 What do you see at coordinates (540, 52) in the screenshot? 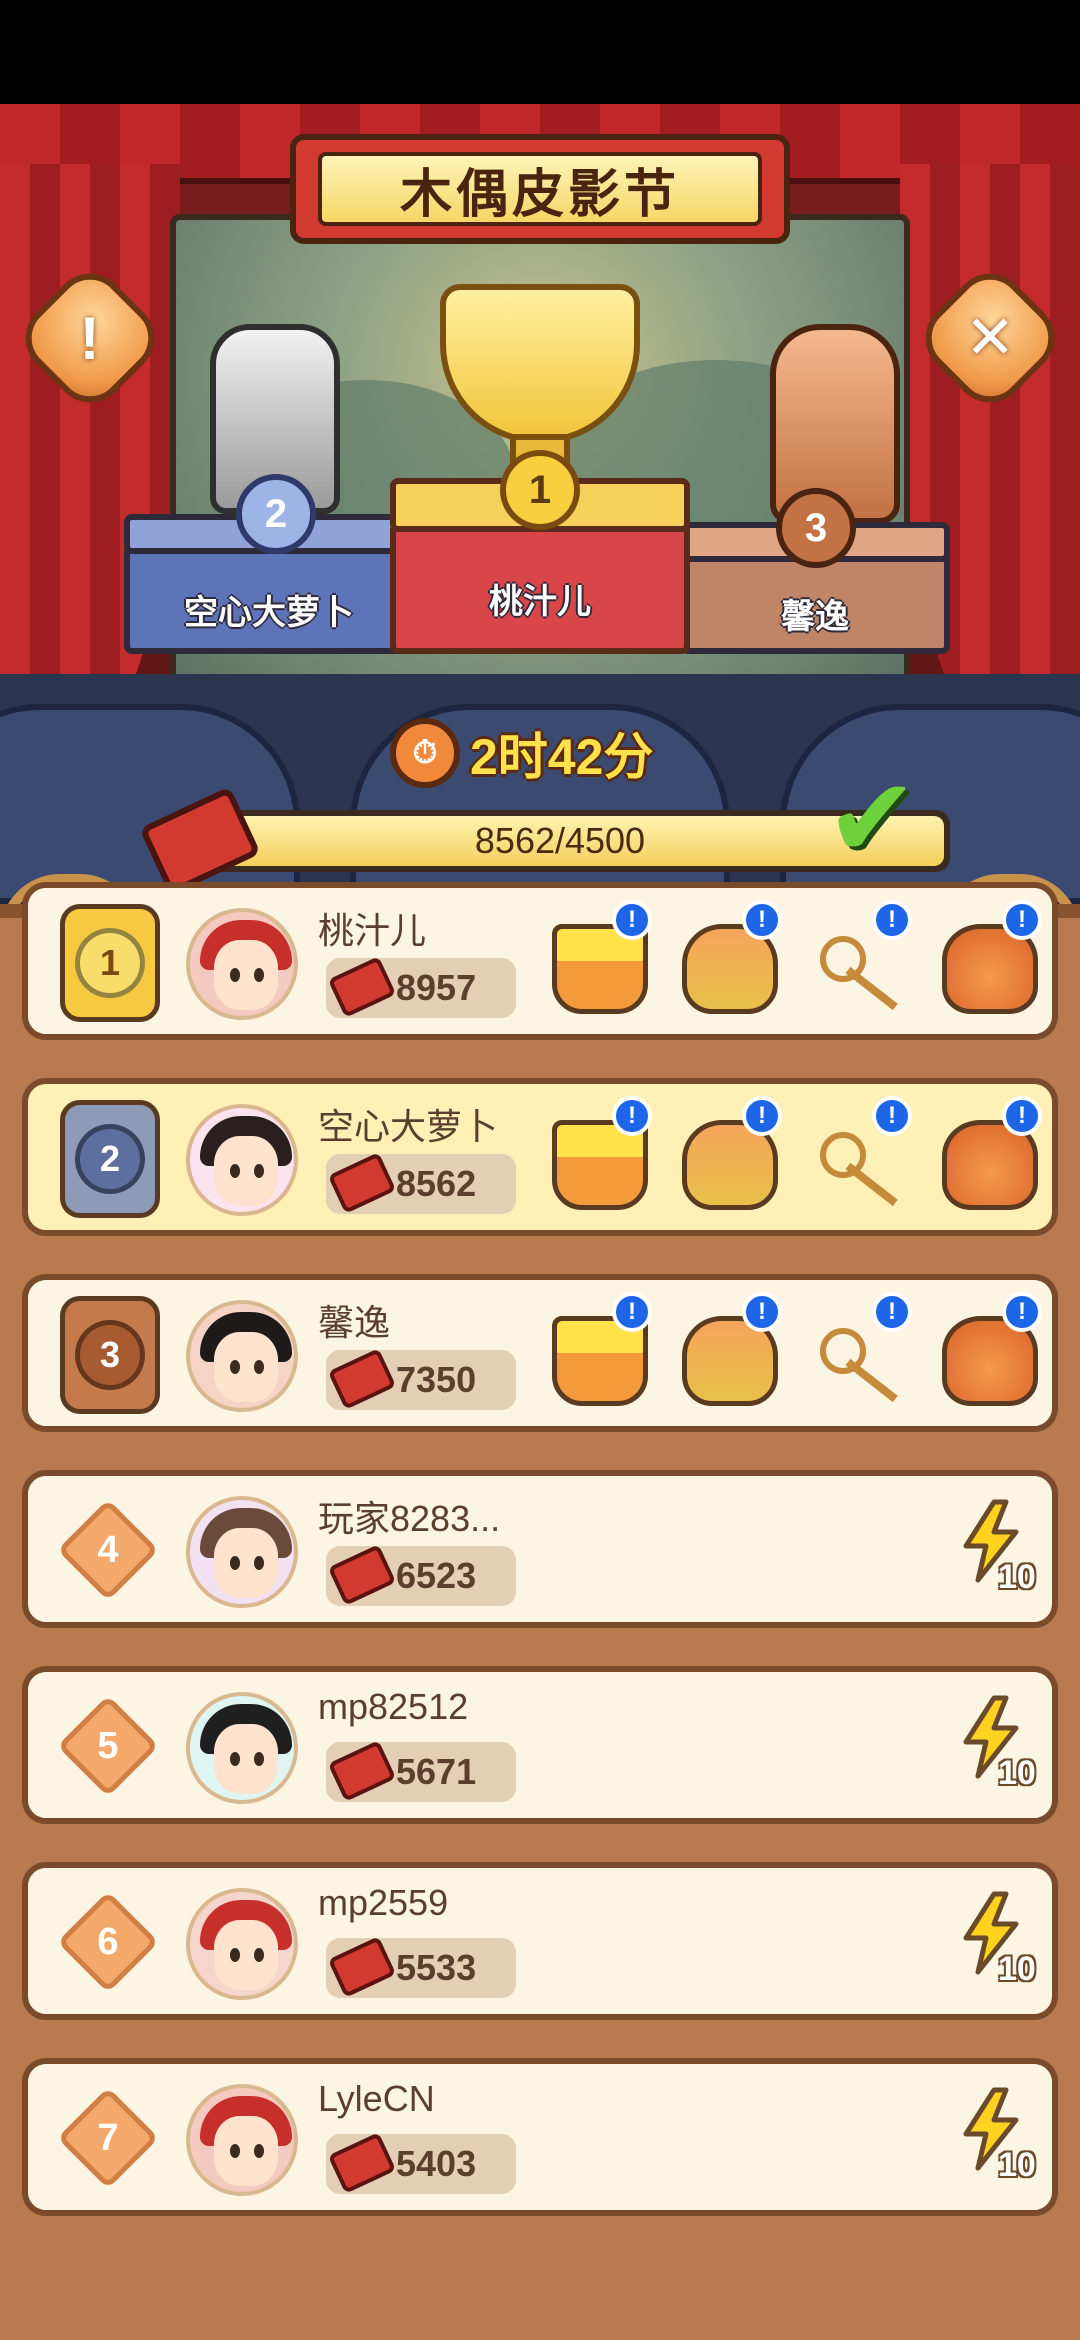
I see `status-bar` at bounding box center [540, 52].